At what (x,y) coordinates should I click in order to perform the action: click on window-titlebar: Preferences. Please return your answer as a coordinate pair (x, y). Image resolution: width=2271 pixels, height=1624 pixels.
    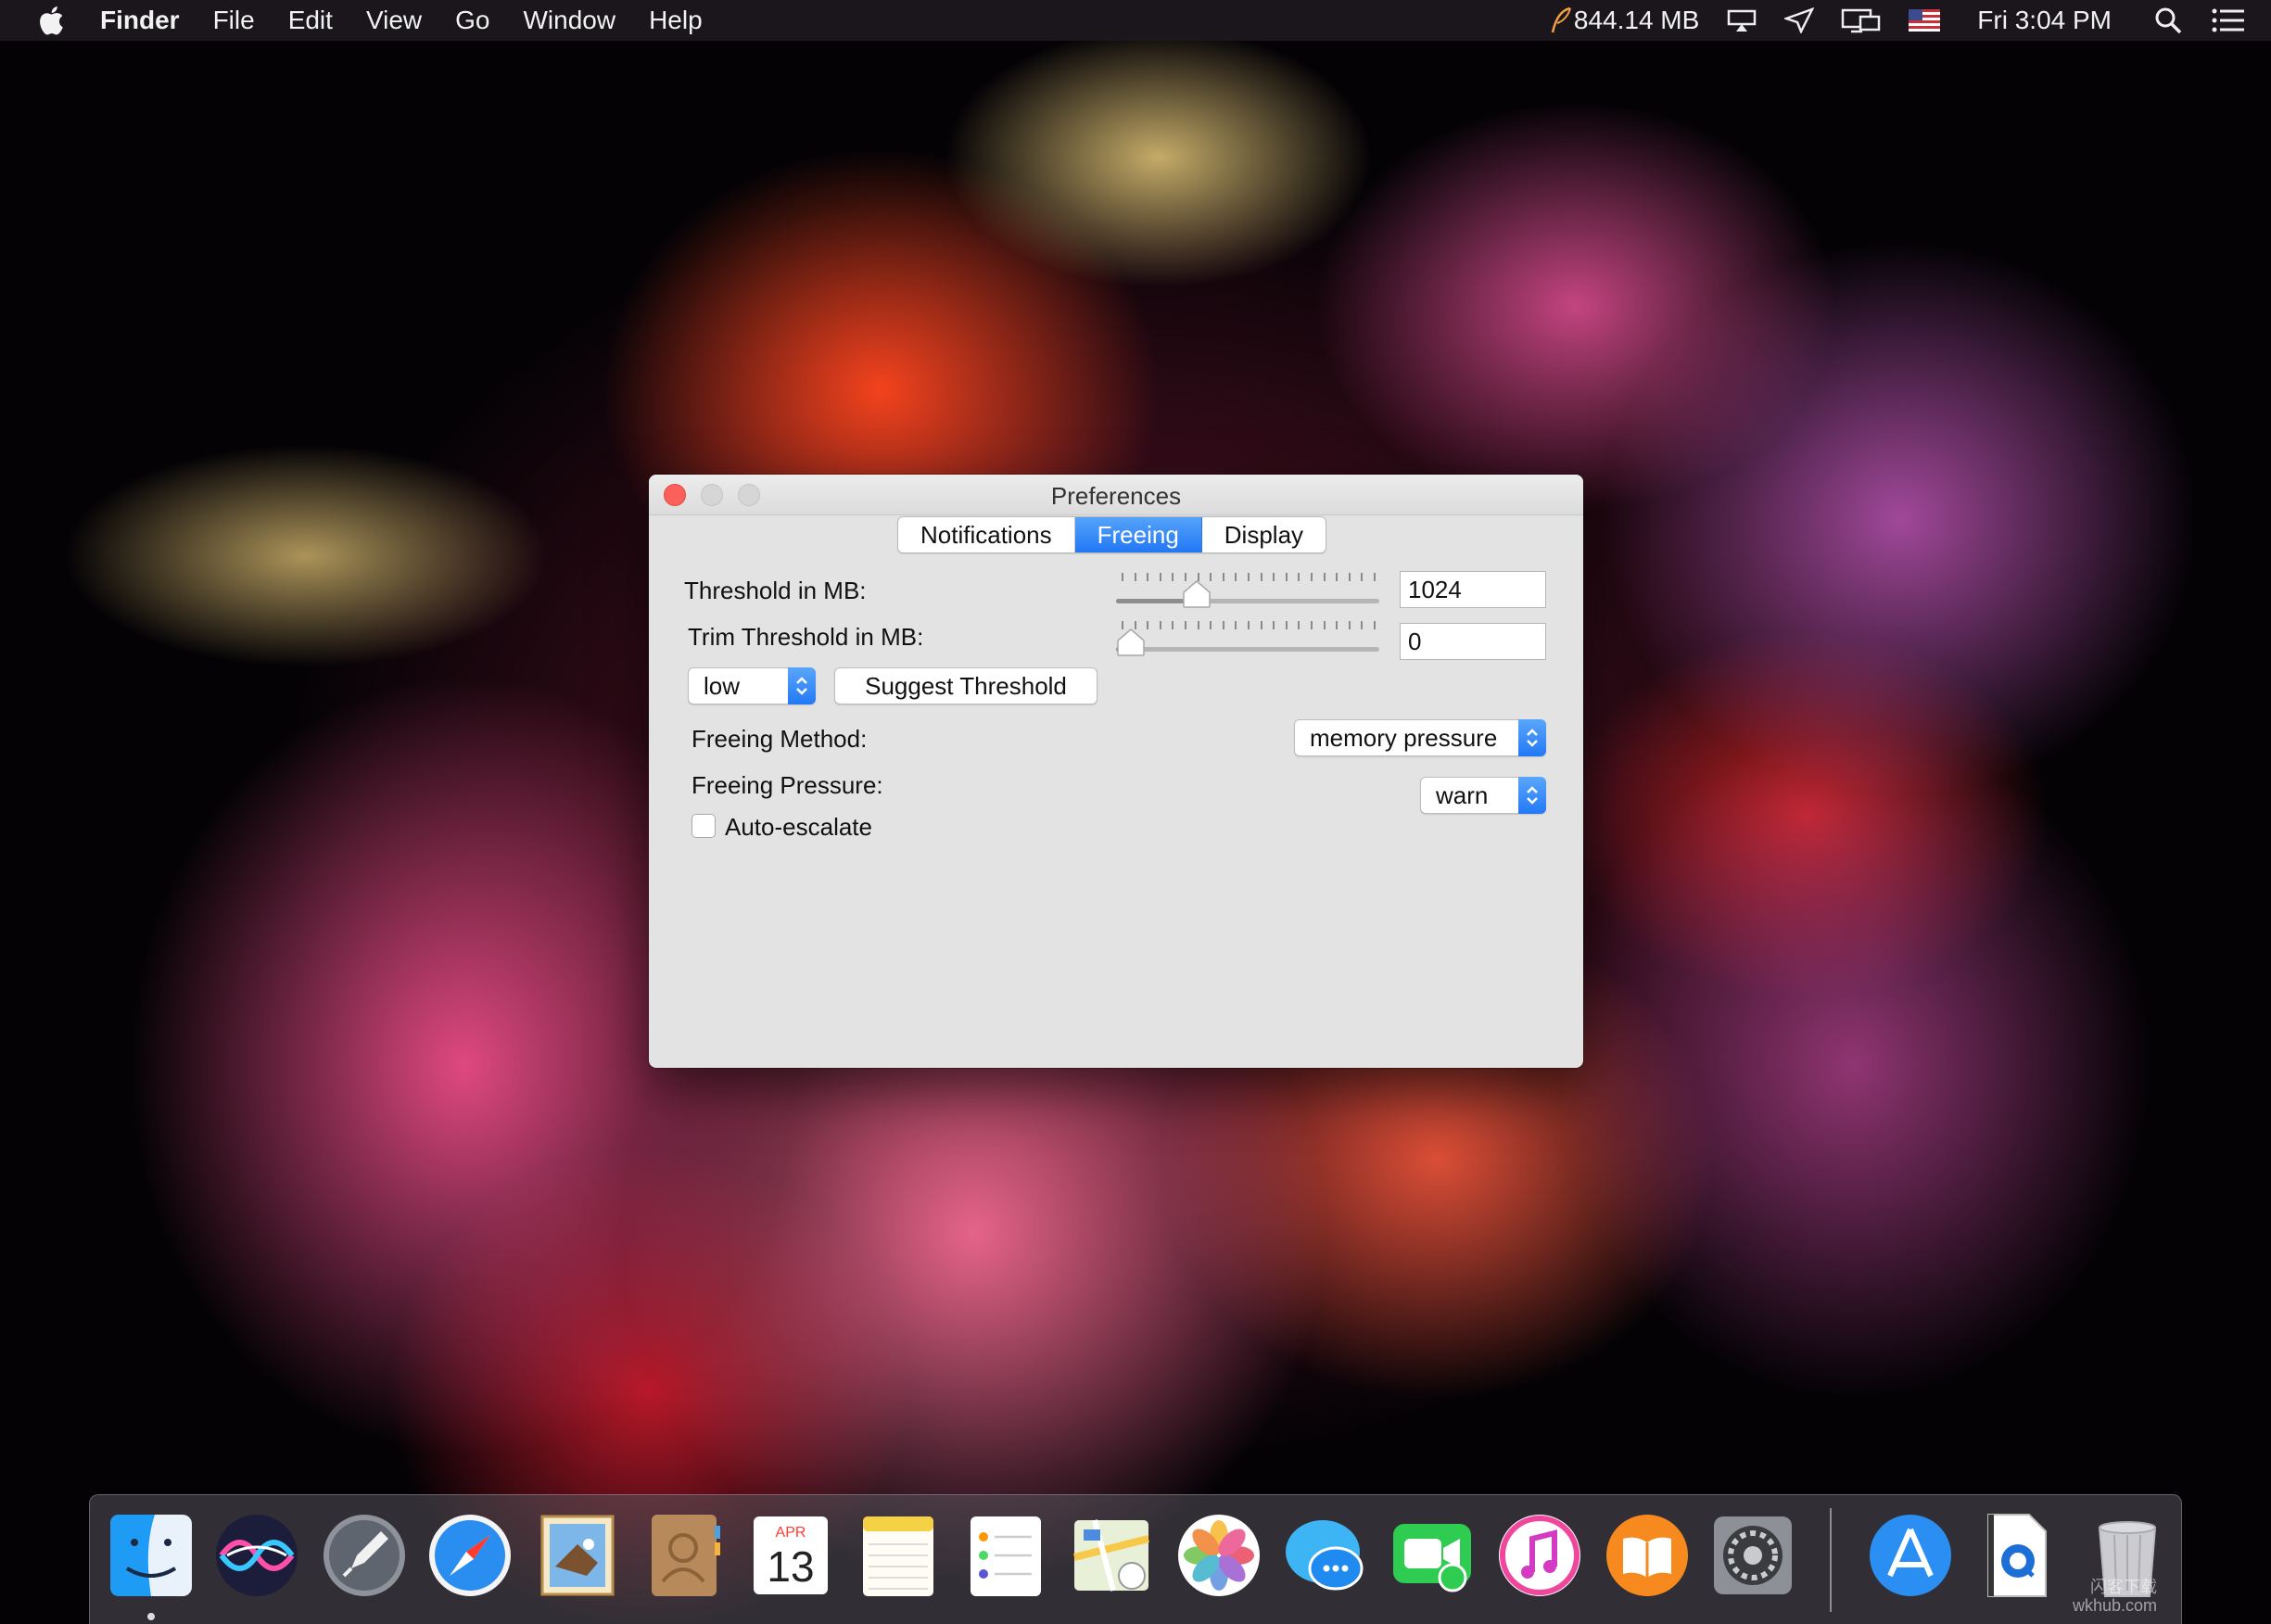
    Looking at the image, I should click on (1116, 495).